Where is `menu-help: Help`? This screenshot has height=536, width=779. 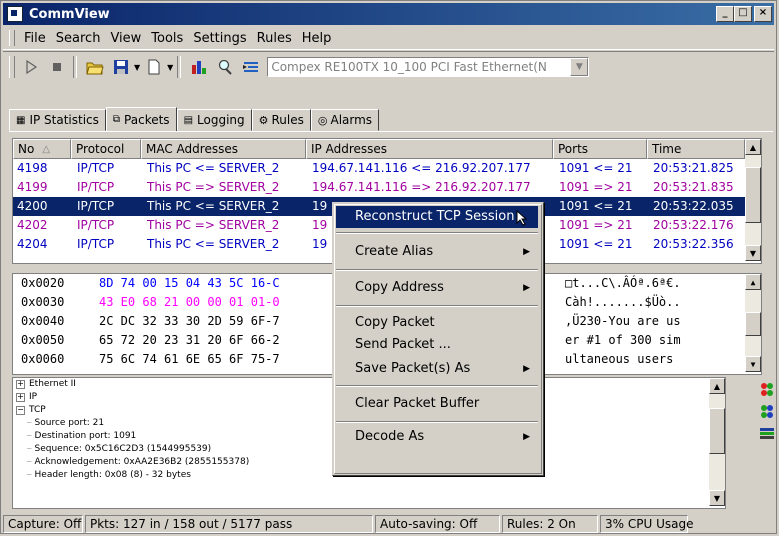
menu-help: Help is located at coordinates (317, 38).